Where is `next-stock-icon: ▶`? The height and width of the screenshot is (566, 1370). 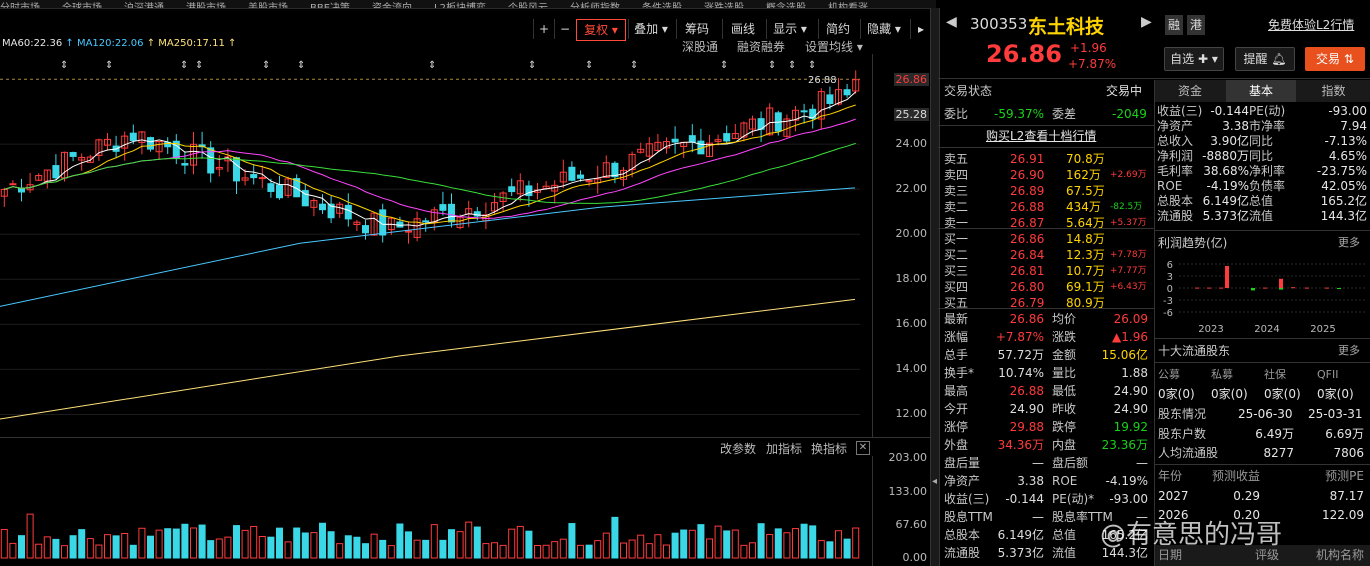
next-stock-icon: ▶ is located at coordinates (1146, 22).